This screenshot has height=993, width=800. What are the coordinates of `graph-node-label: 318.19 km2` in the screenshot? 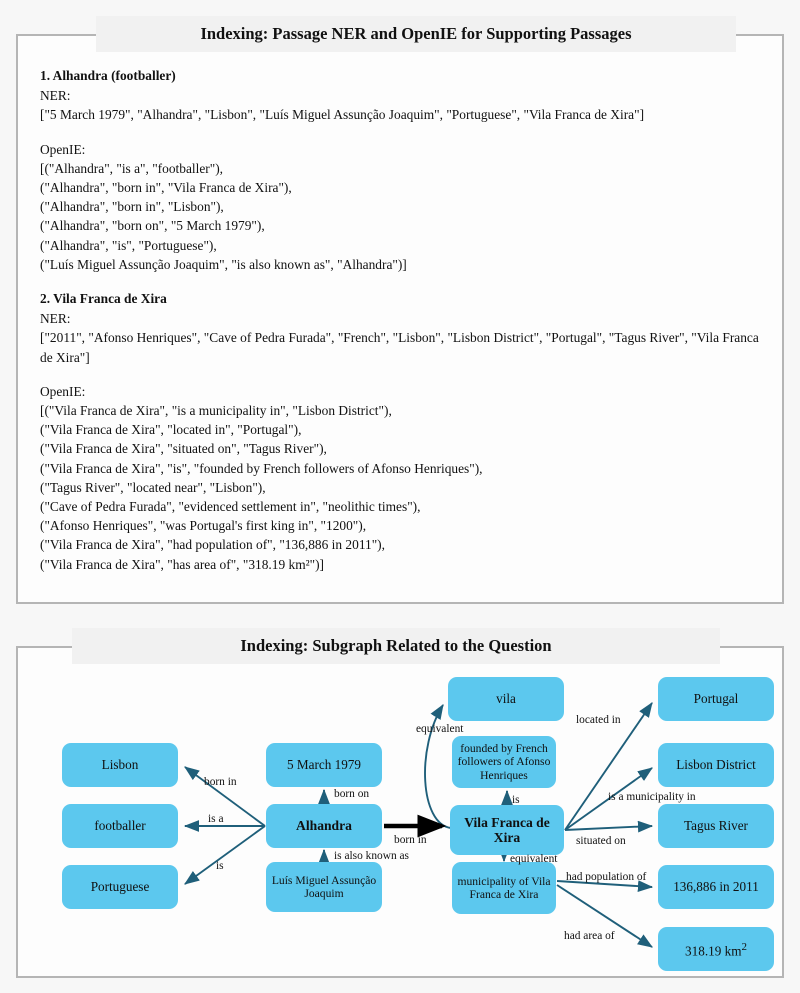 It's located at (716, 949).